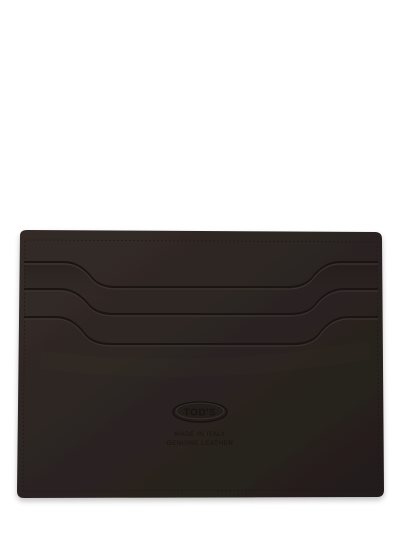 Image resolution: width=400 pixels, height=534 pixels. I want to click on embossed-logo: TOD'S, so click(200, 412).